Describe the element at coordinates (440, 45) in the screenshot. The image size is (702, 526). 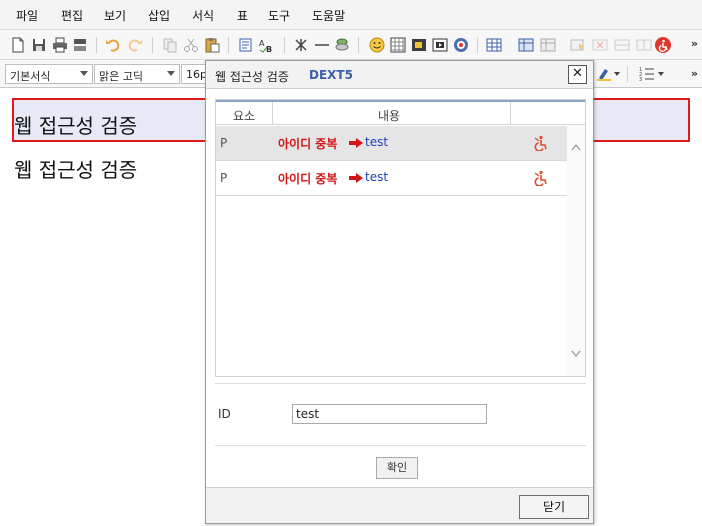
I see `media-icon` at that location.